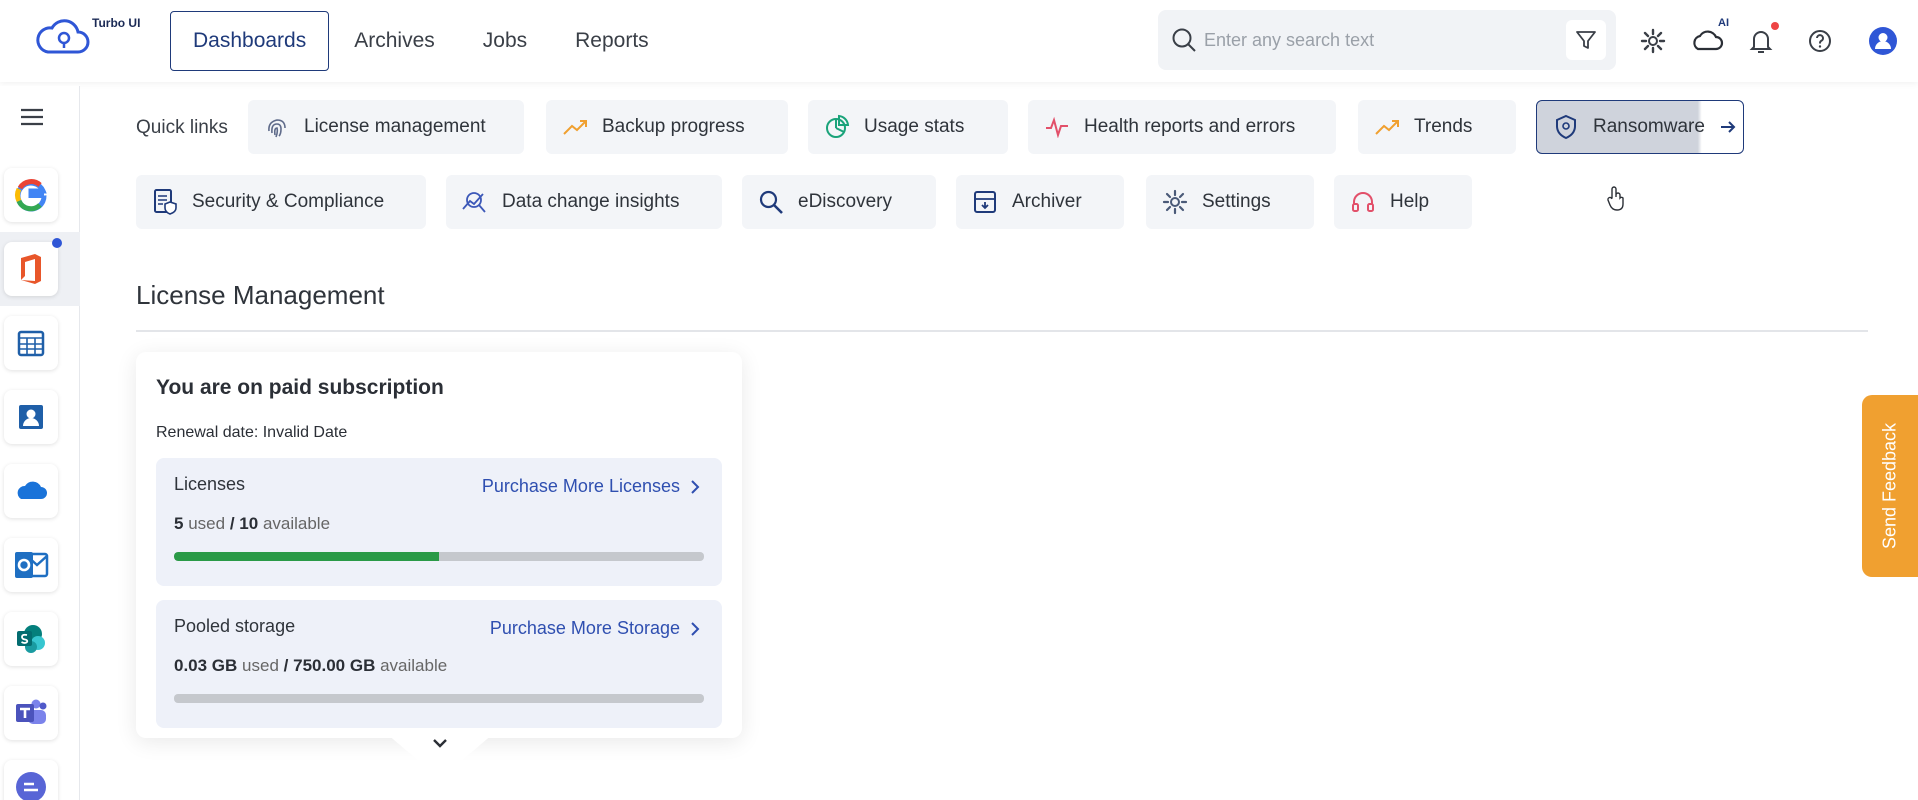  I want to click on app-outlook, so click(31, 565).